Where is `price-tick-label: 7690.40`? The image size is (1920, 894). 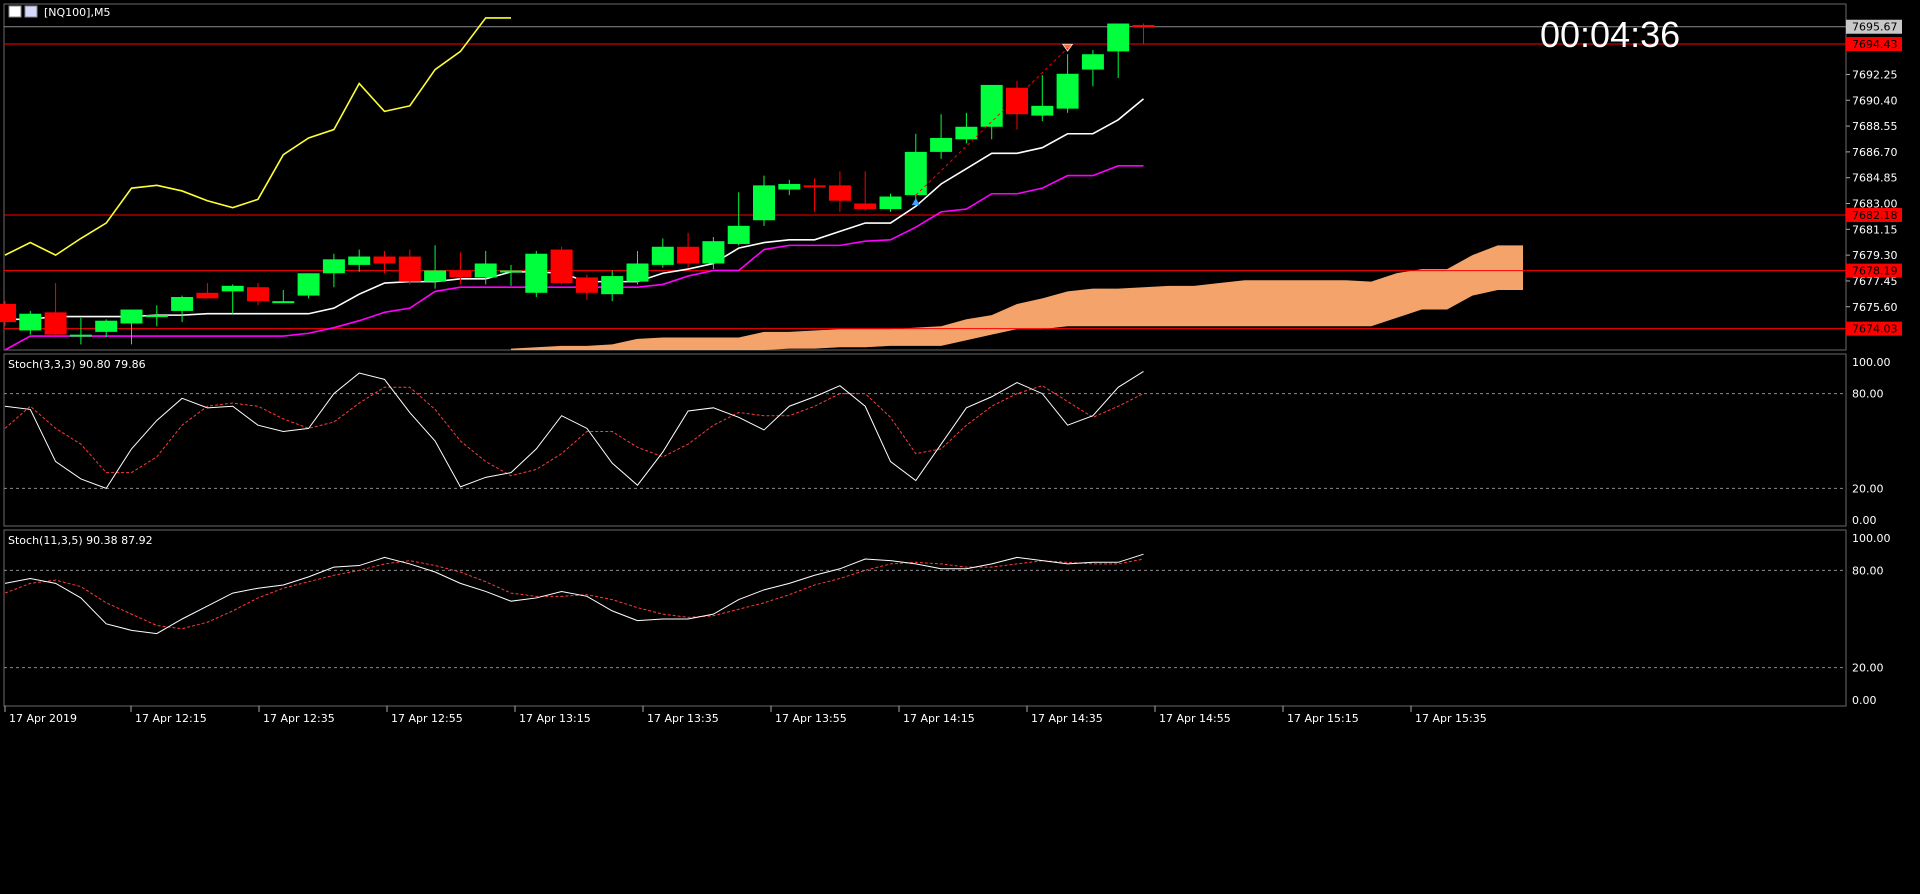
price-tick-label: 7690.40 is located at coordinates (1875, 100).